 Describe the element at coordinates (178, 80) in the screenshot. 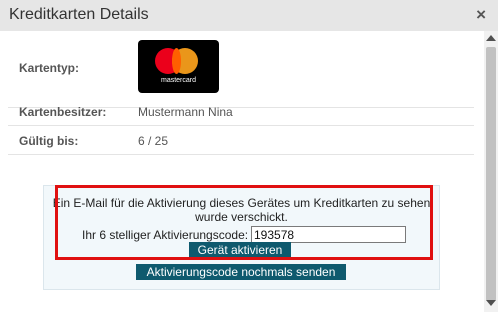

I see `mastercard-wordmark: mastercard` at that location.